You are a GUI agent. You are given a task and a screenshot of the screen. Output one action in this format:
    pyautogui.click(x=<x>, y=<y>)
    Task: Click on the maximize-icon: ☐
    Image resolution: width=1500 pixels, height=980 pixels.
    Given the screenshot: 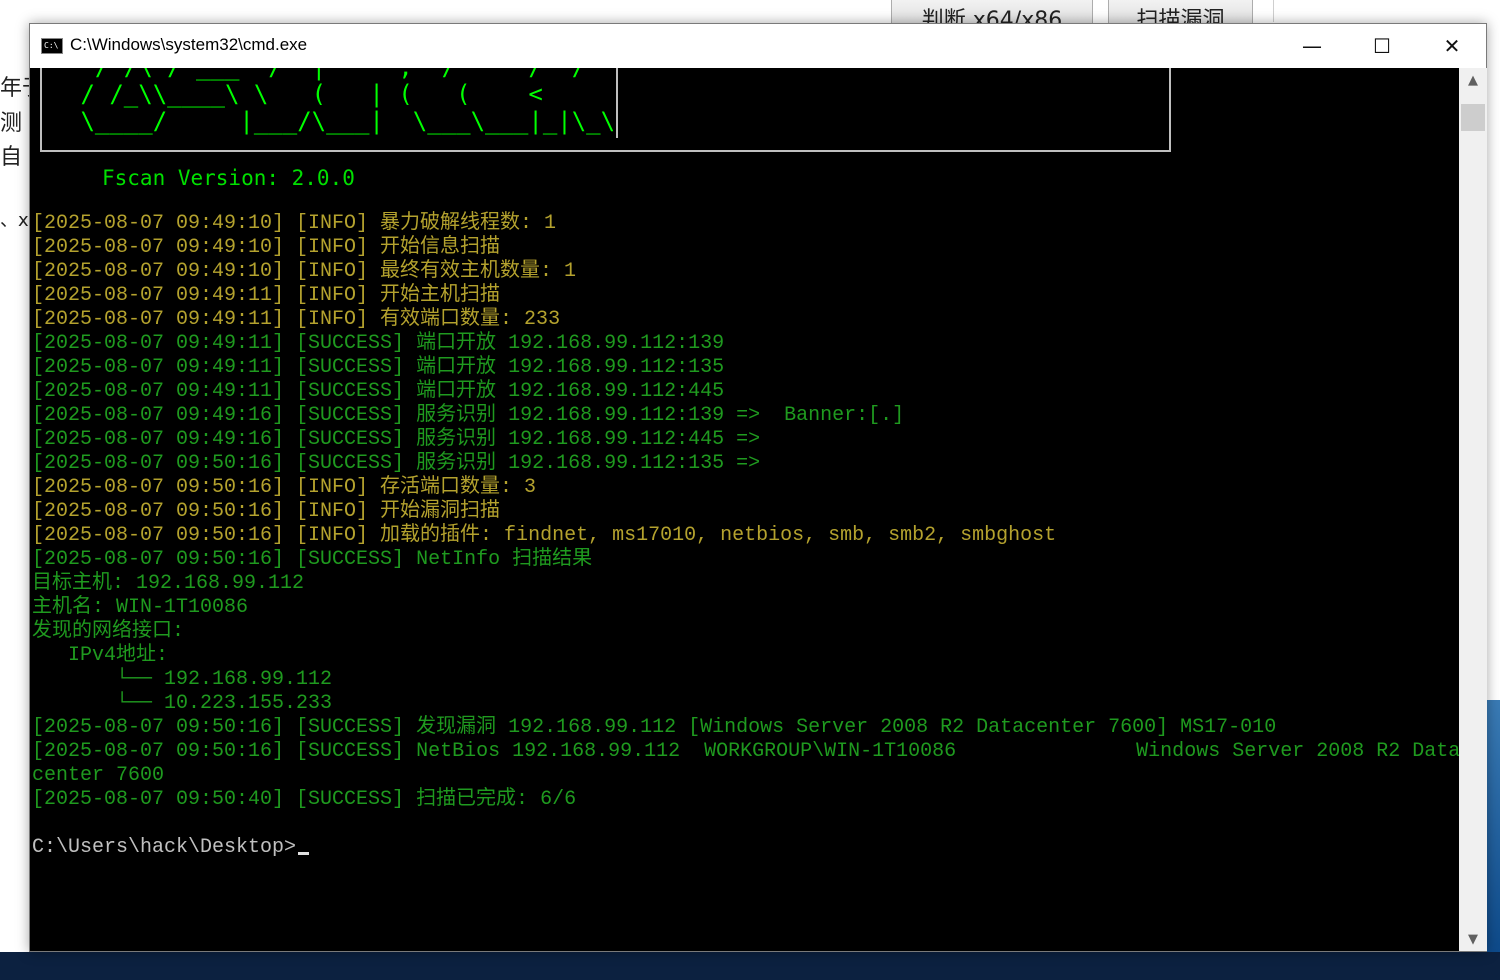 What is the action you would take?
    pyautogui.click(x=1382, y=46)
    